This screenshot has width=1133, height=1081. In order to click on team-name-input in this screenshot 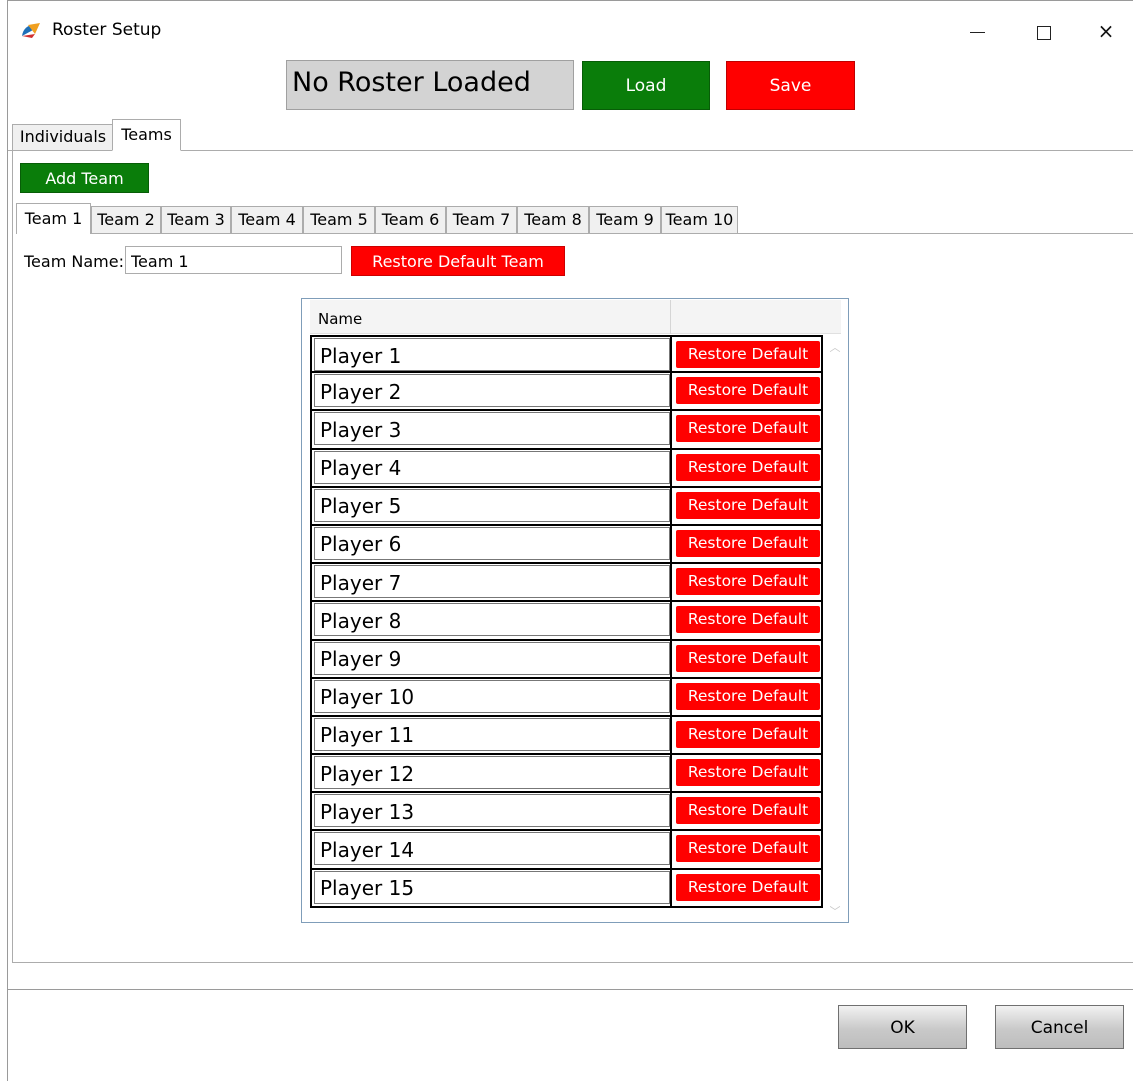, I will do `click(233, 260)`.